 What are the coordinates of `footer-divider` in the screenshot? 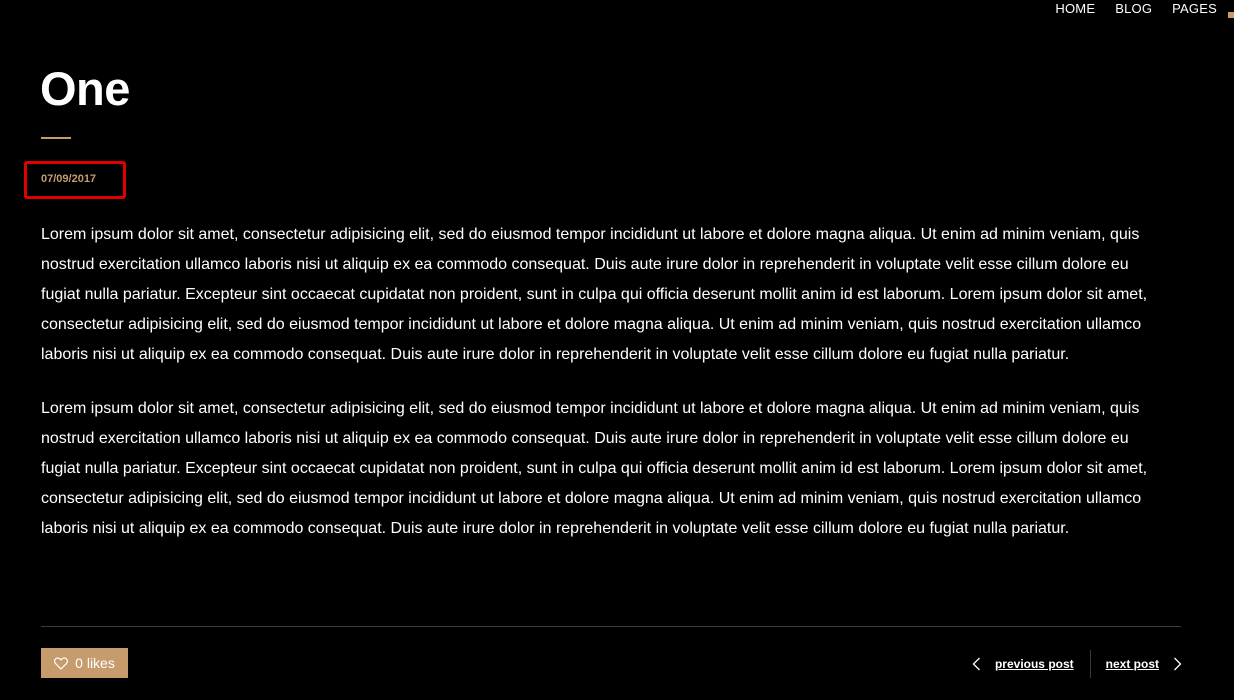 It's located at (611, 626).